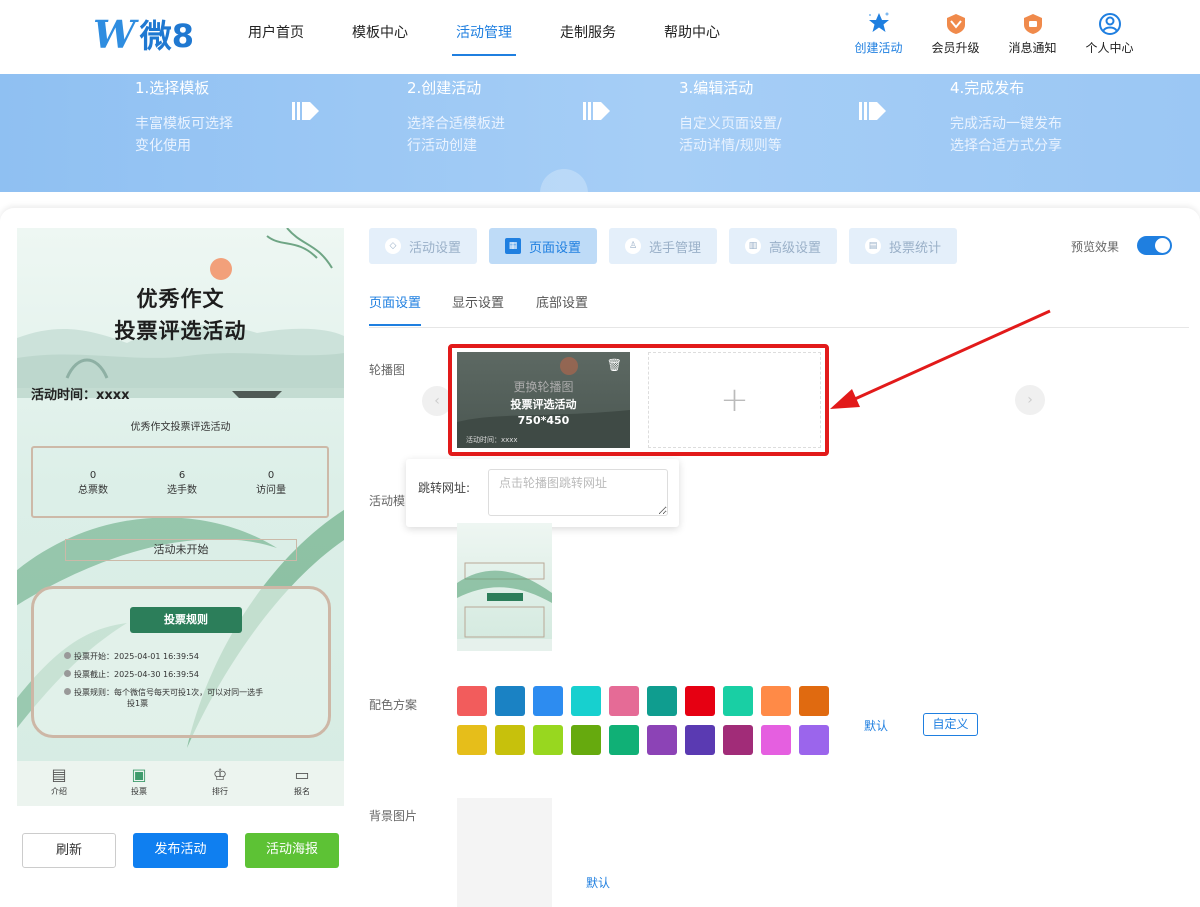 This screenshot has height=907, width=1200. Describe the element at coordinates (1006, 115) in the screenshot. I see `step-4: 4.完成发布 完成活动一键发布 选择合适方式分享` at that location.